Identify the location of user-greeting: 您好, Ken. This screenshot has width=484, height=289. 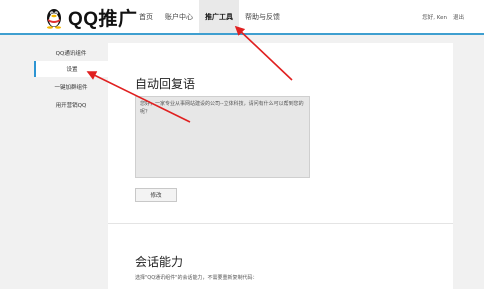
(434, 18).